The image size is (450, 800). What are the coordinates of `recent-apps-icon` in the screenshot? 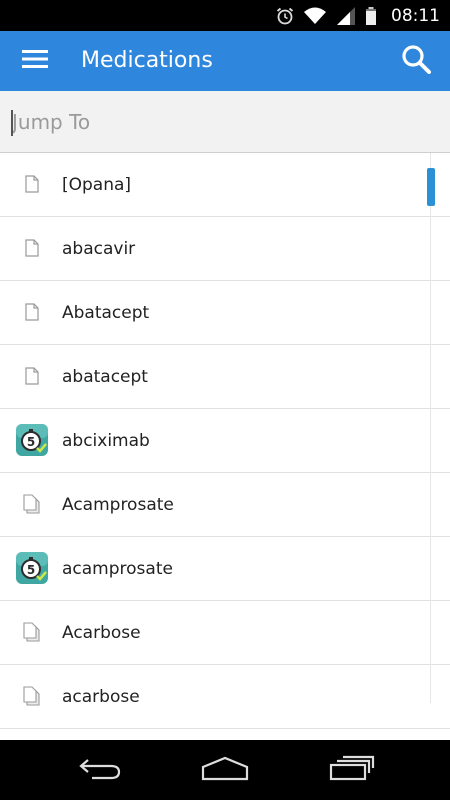 It's located at (352, 770).